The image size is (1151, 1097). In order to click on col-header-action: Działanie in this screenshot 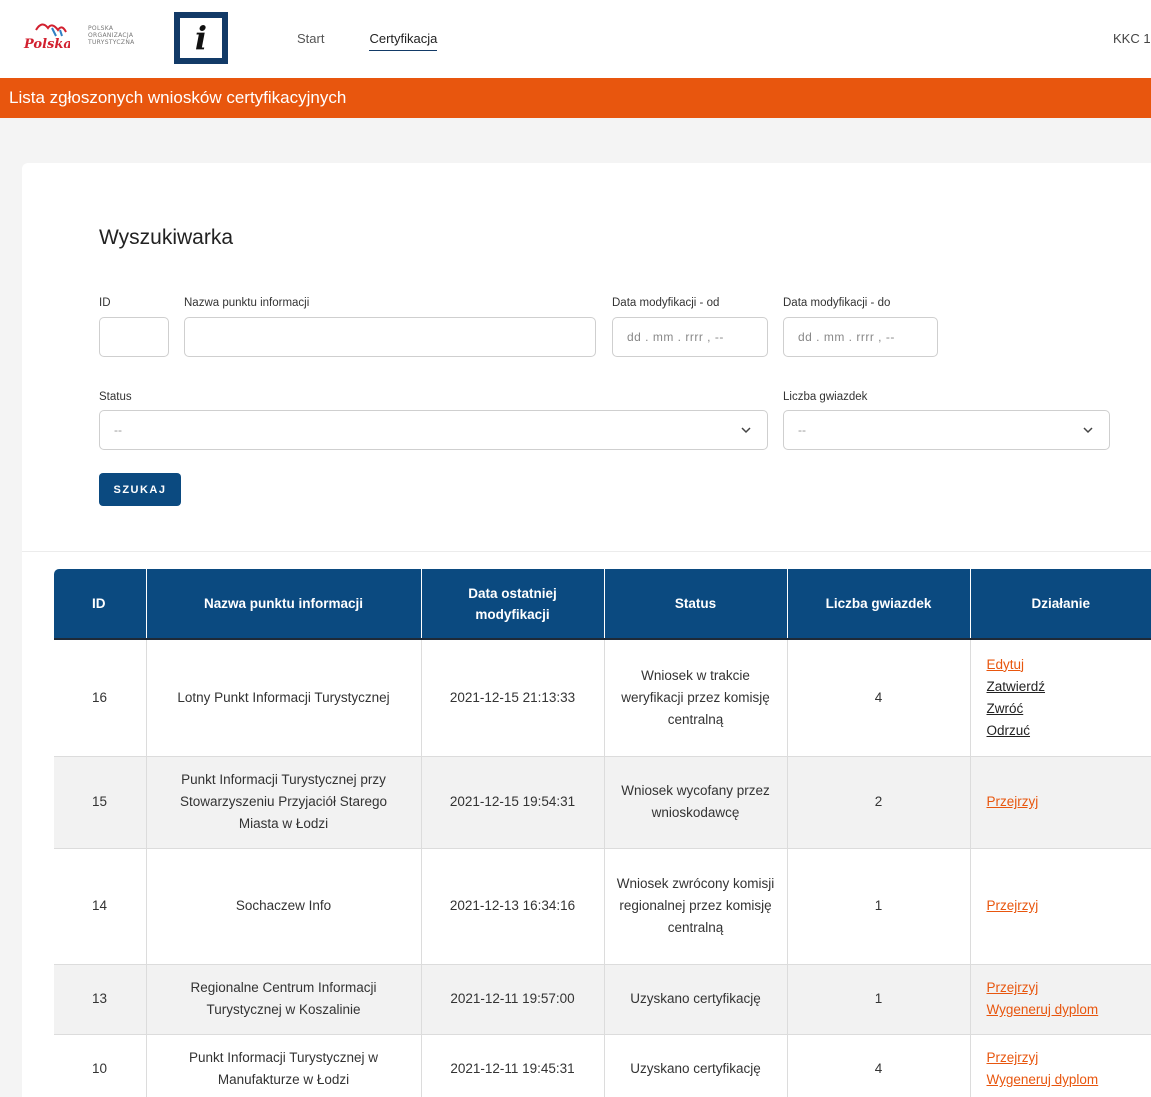, I will do `click(1060, 604)`.